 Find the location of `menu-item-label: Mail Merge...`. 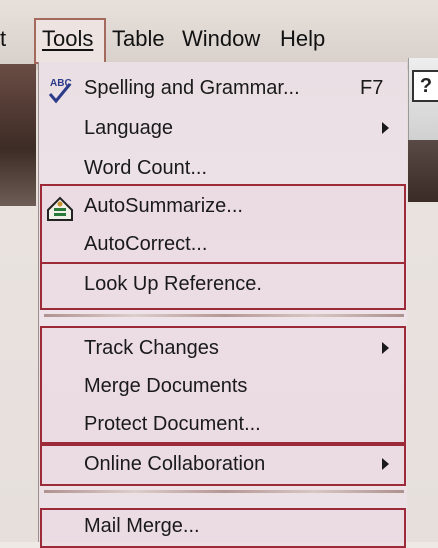

menu-item-label: Mail Merge... is located at coordinates (142, 526).